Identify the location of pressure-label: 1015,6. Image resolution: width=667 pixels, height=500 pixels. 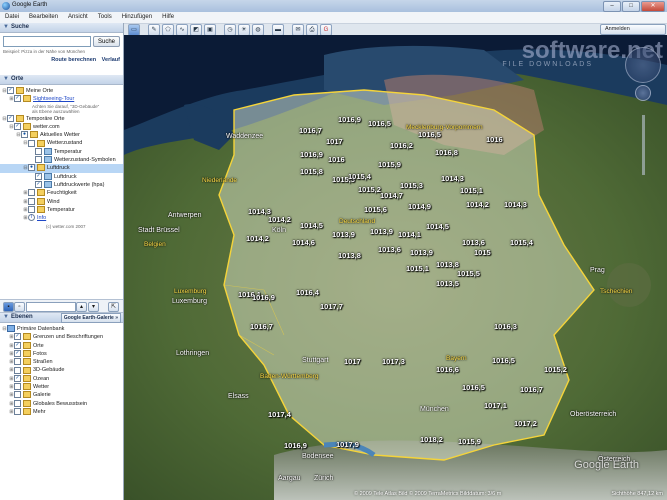
(375, 209).